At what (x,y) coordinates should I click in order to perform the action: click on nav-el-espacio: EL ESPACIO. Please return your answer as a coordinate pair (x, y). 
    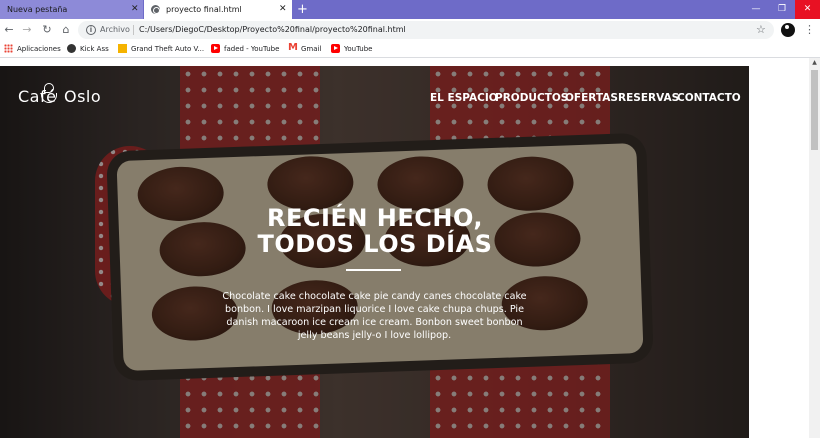
    Looking at the image, I should click on (464, 98).